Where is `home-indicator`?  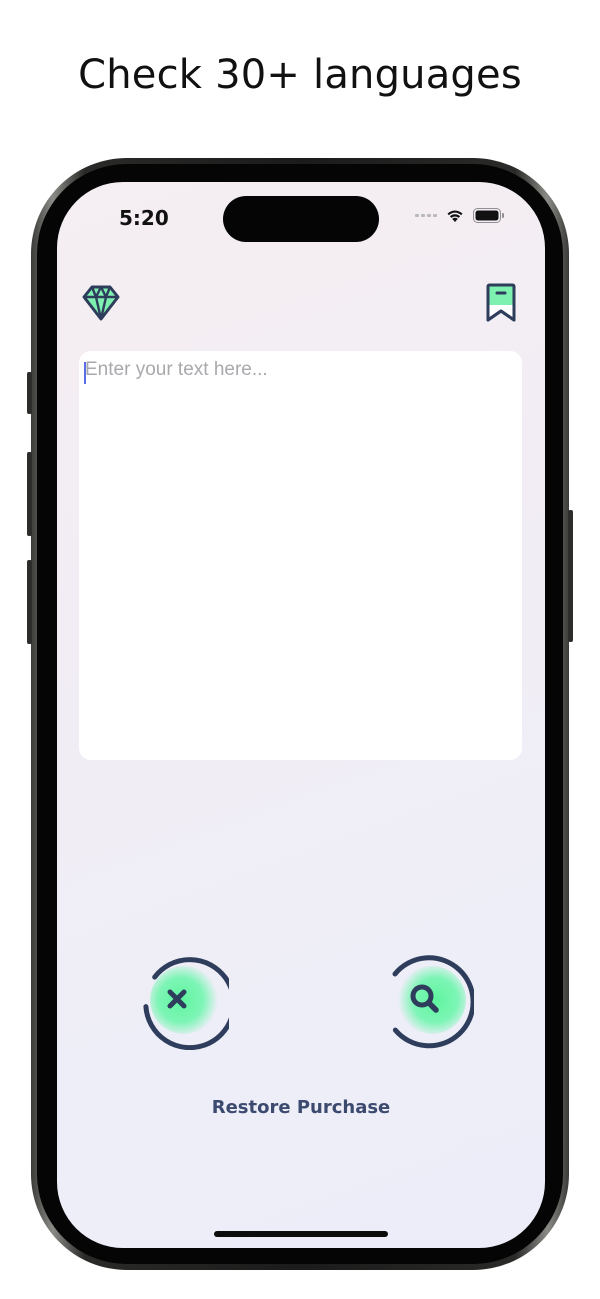 home-indicator is located at coordinates (301, 1234).